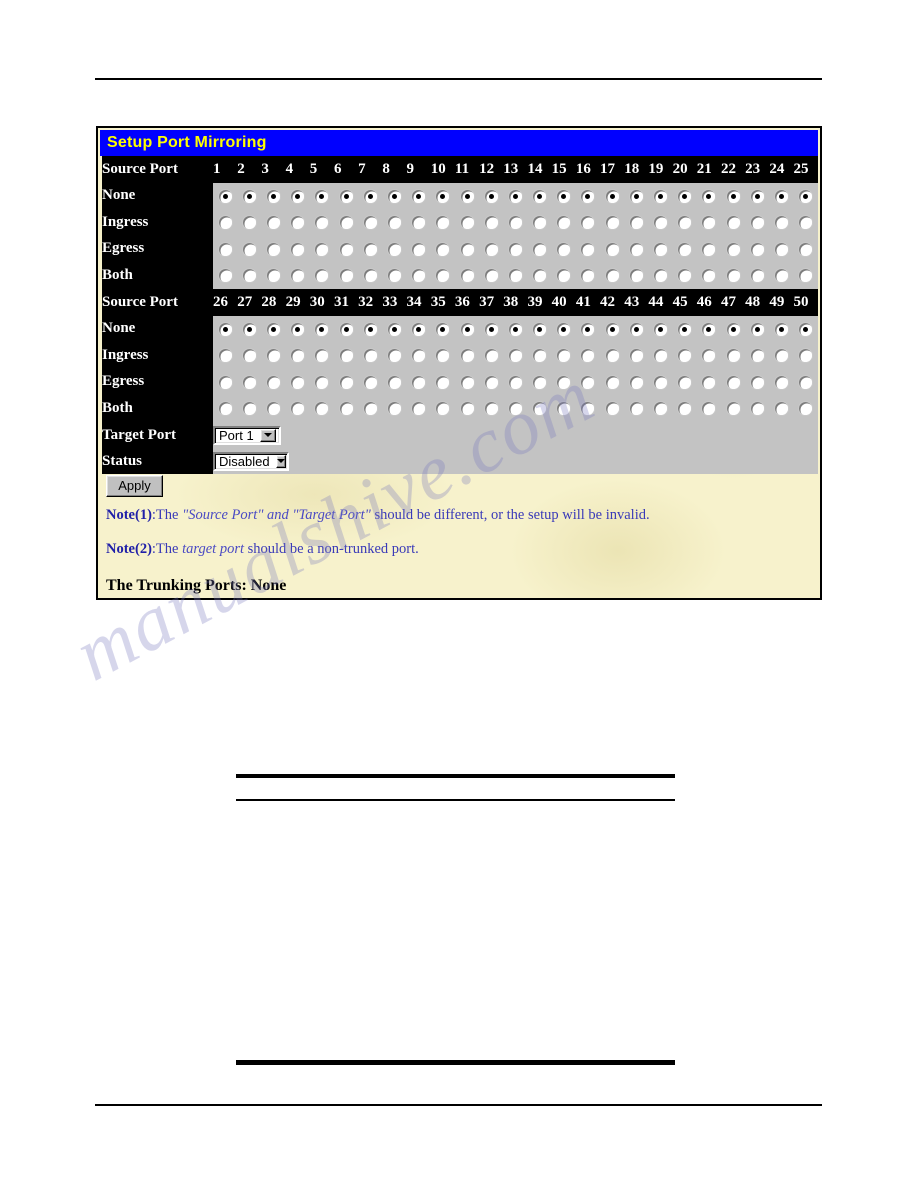 The height and width of the screenshot is (1188, 918). What do you see at coordinates (394, 248) in the screenshot?
I see `radio-cell-port-8-egress` at bounding box center [394, 248].